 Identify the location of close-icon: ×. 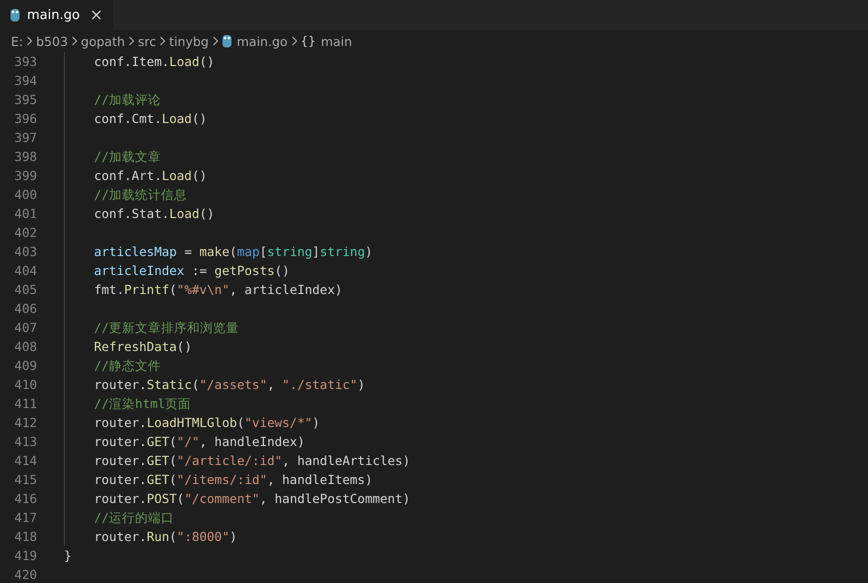
(96, 15).